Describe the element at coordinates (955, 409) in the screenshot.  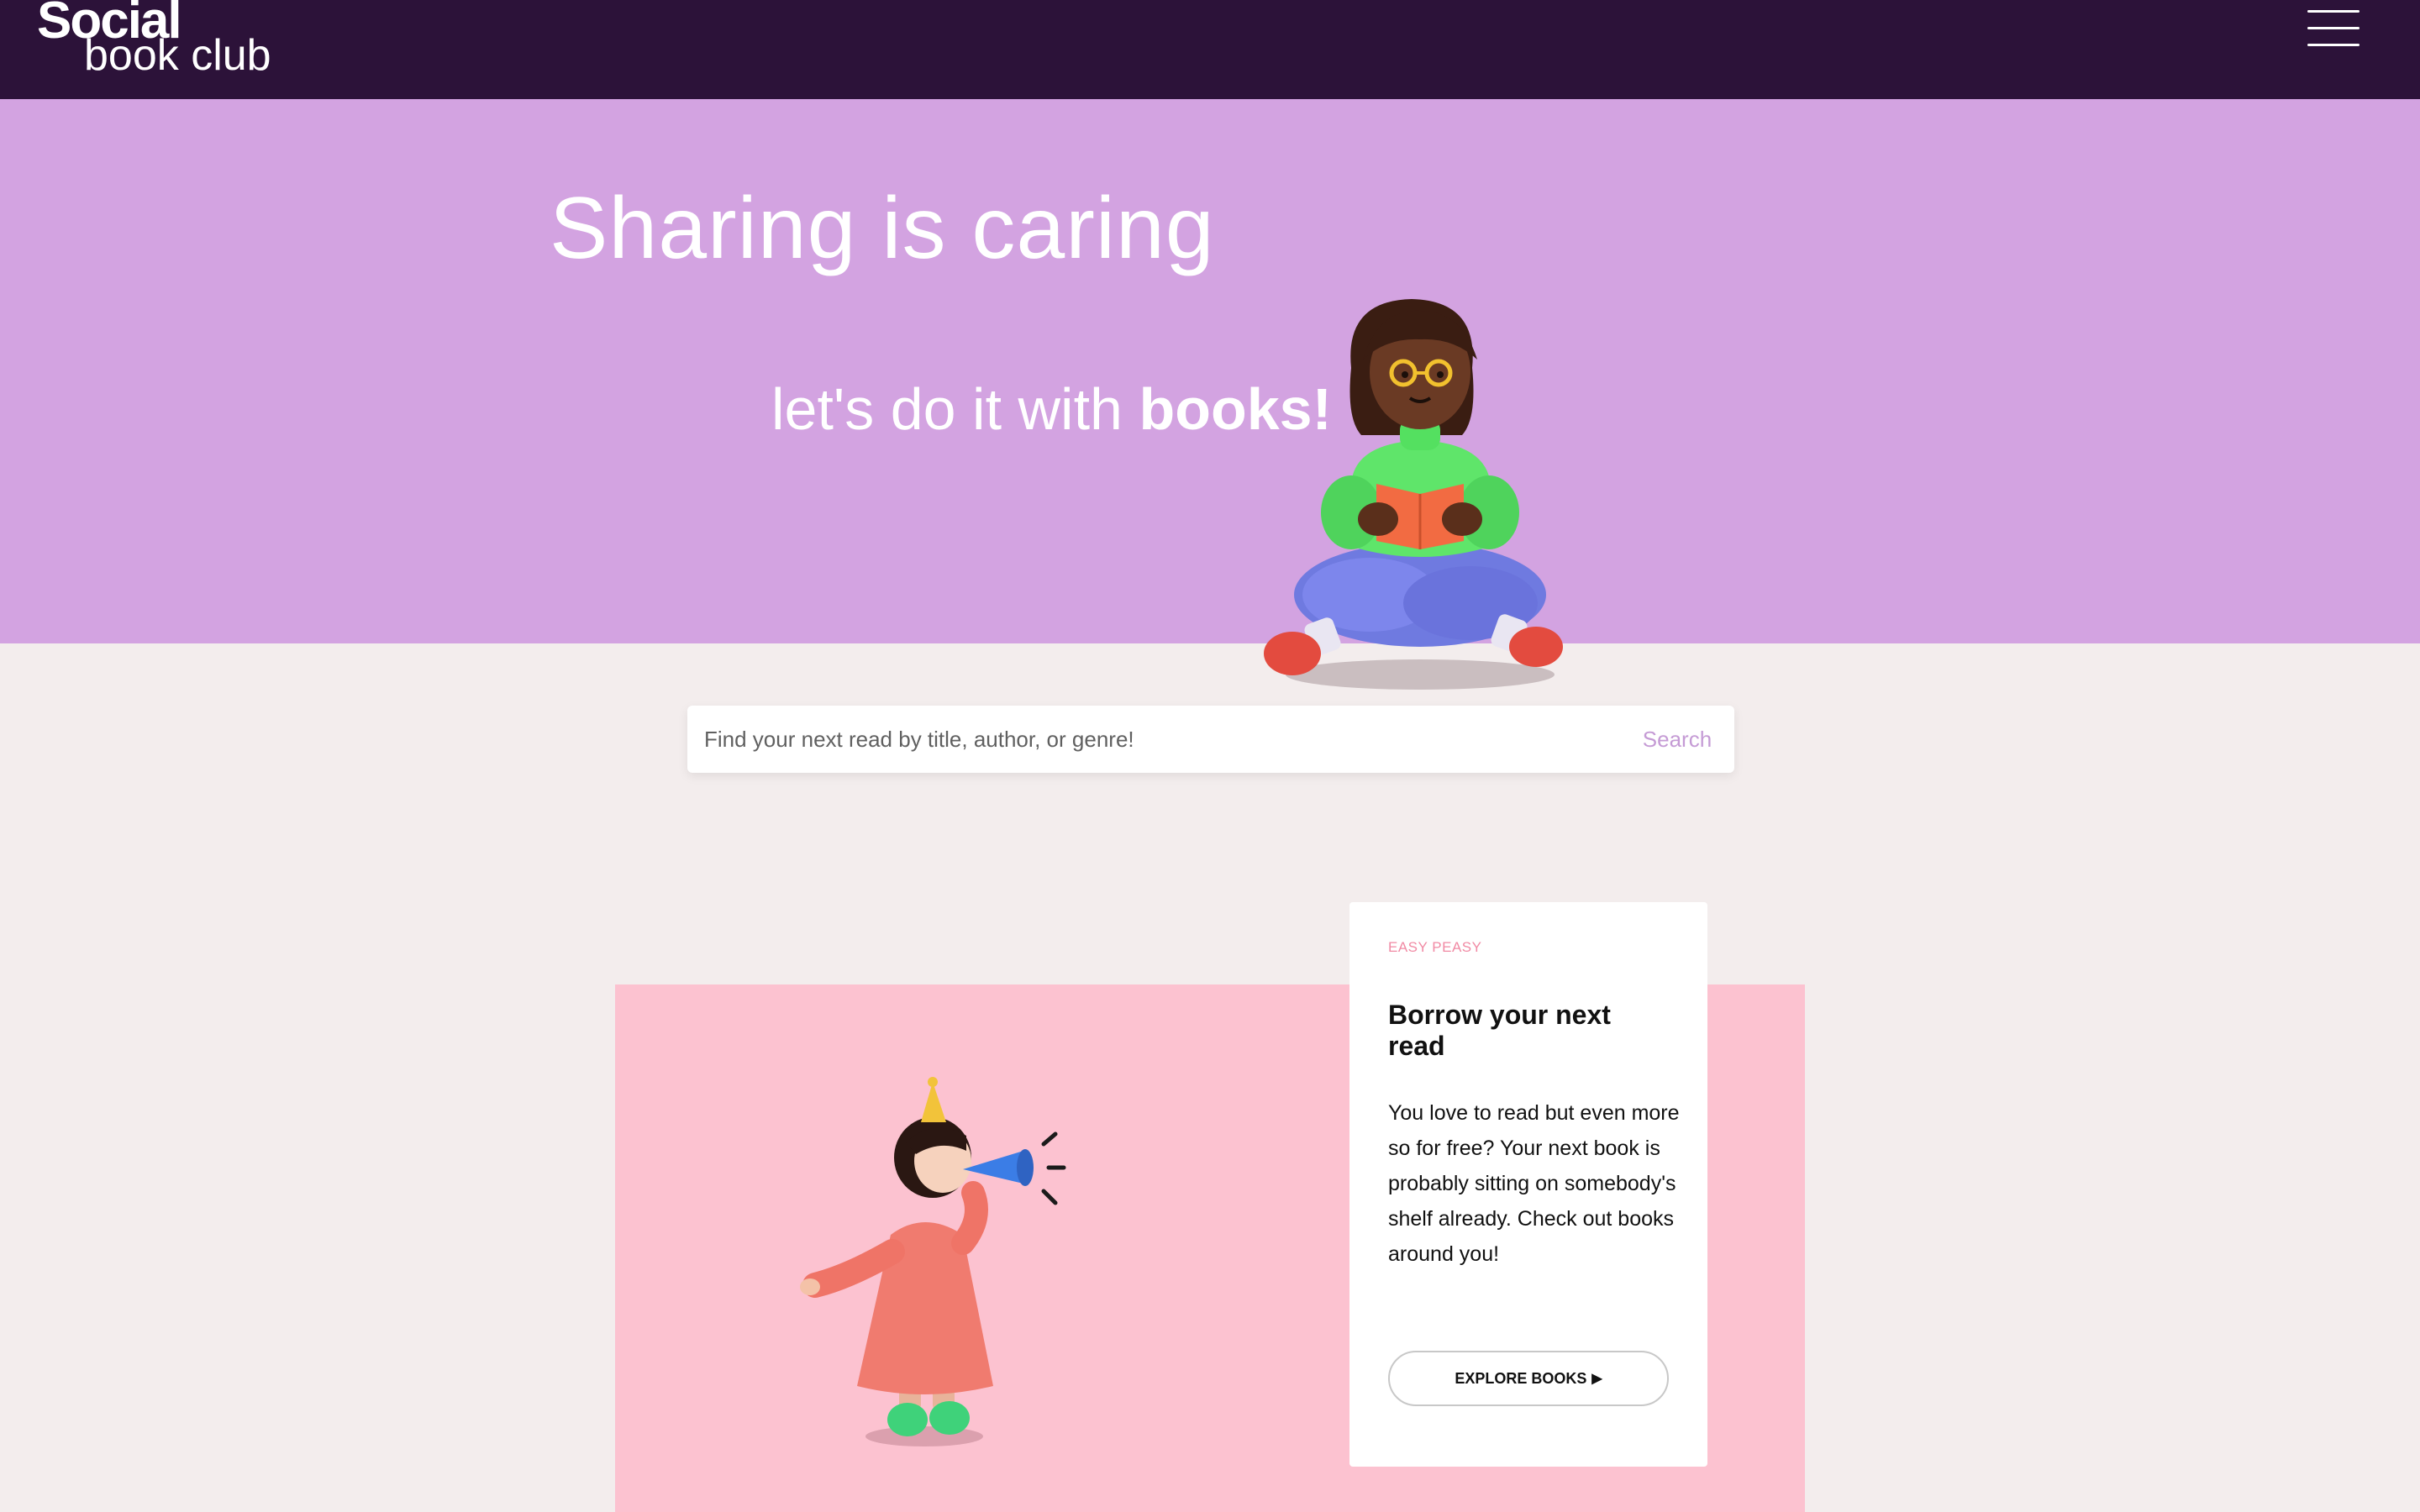
I see `hero-subtitle-prefix: let's do it with` at that location.